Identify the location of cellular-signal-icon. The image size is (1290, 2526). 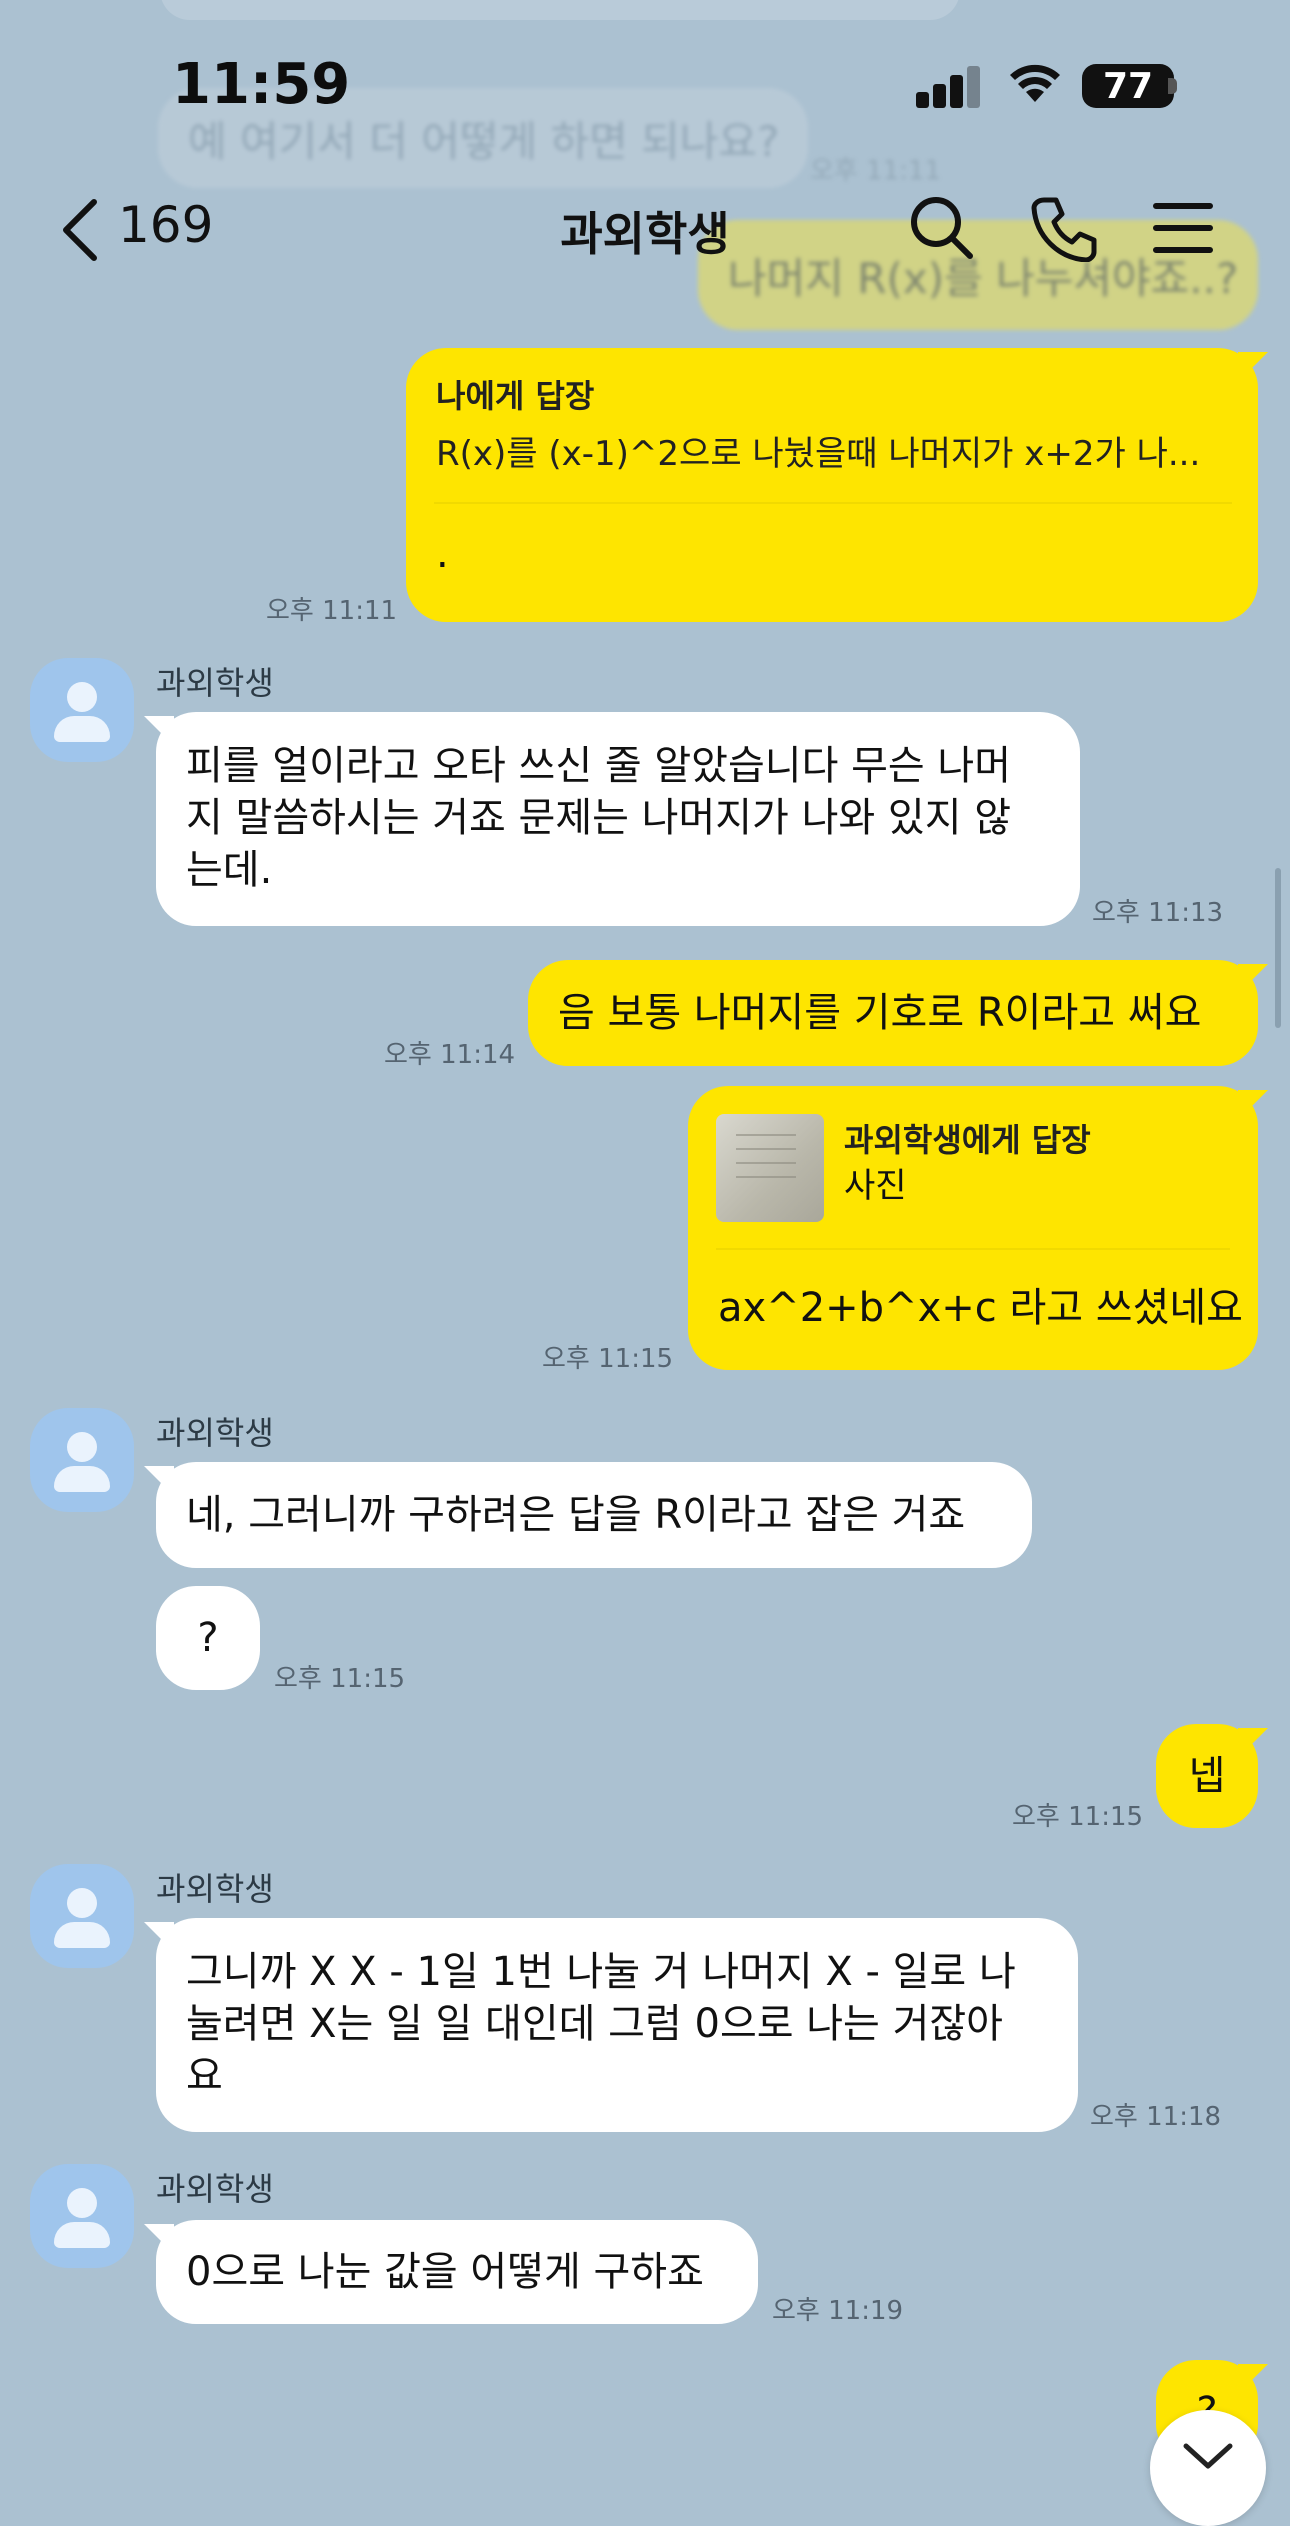
(949, 85).